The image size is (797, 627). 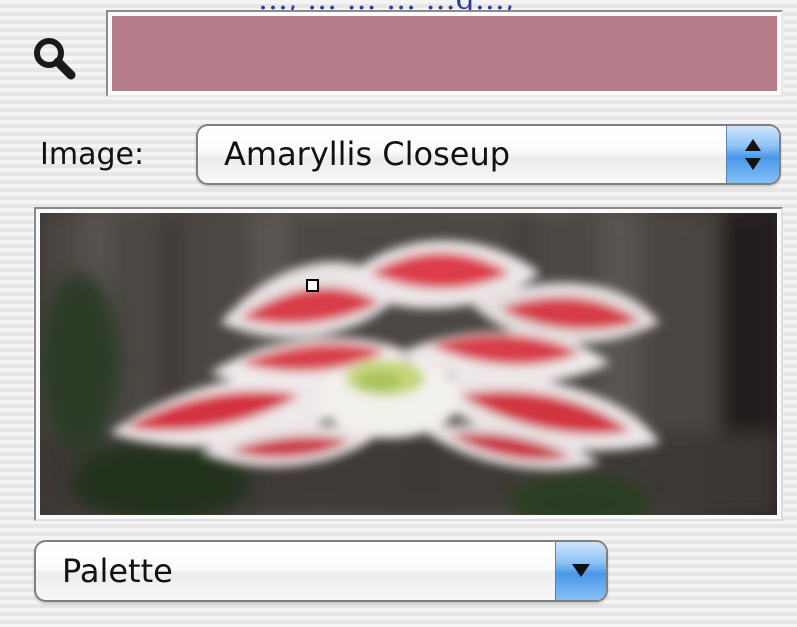 What do you see at coordinates (367, 154) in the screenshot?
I see `image-popup-value: Amaryllis Closeup` at bounding box center [367, 154].